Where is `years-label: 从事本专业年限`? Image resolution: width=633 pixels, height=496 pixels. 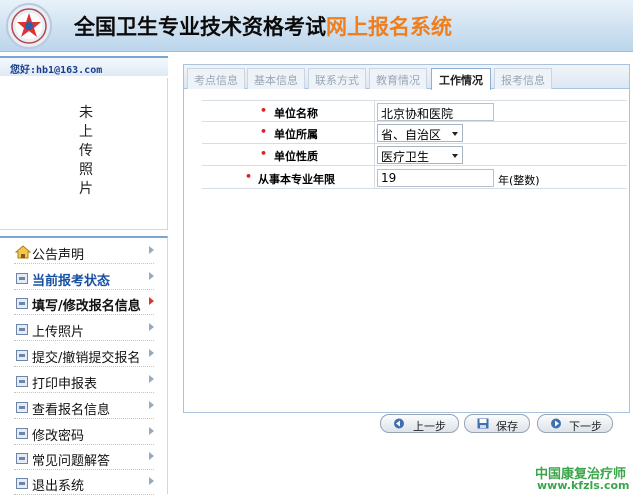 years-label: 从事本专业年限 is located at coordinates (296, 179).